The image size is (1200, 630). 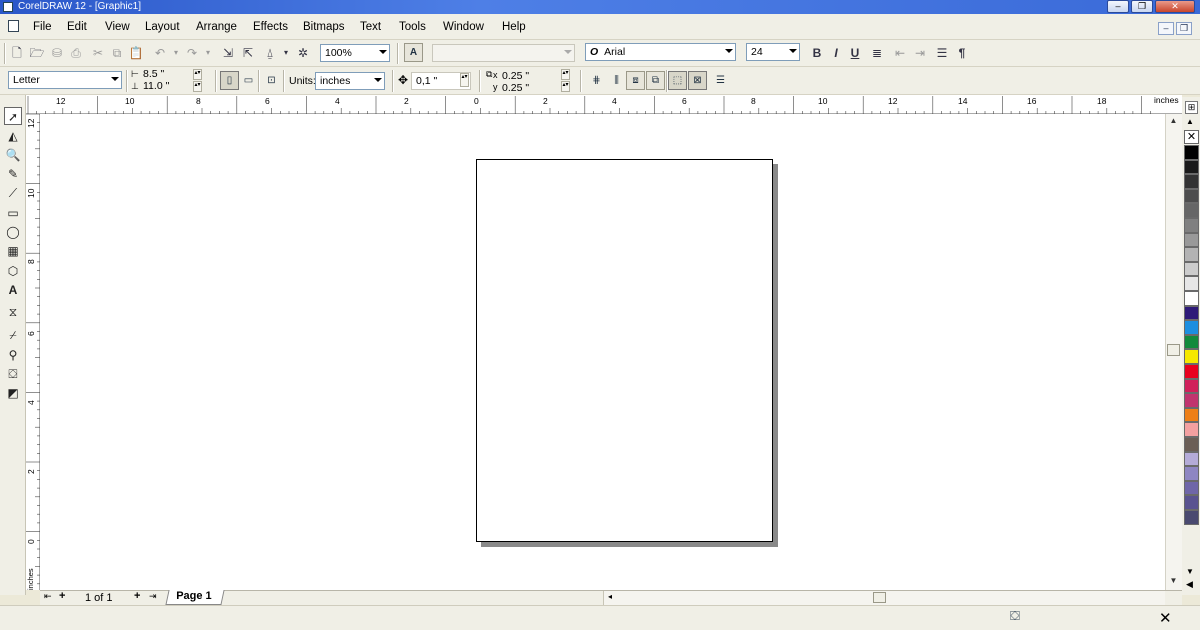 I want to click on duplicate-x-value: 0.25 ", so click(x=515, y=76).